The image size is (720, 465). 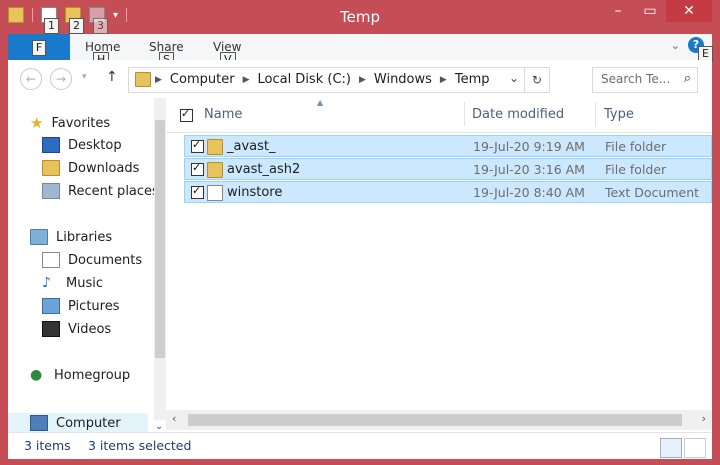 What do you see at coordinates (202, 80) in the screenshot?
I see `crumb-computer: Computer` at bounding box center [202, 80].